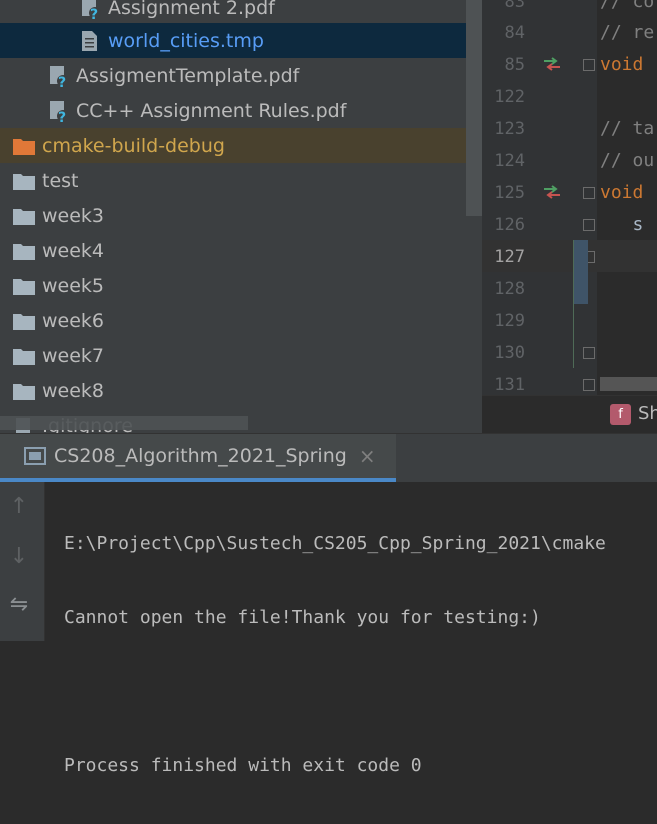 This screenshot has width=657, height=824. I want to click on tree-item-label: week6, so click(73, 320).